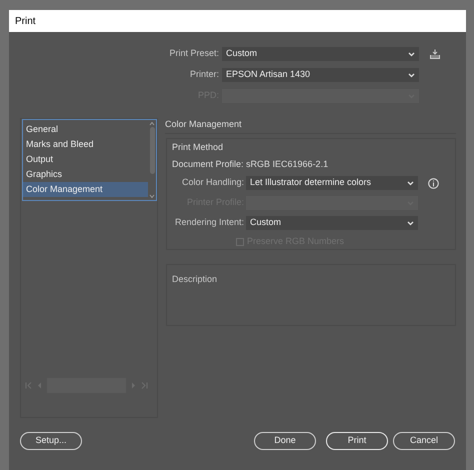 Image resolution: width=474 pixels, height=470 pixels. Describe the element at coordinates (433, 183) in the screenshot. I see `info-icon` at that location.